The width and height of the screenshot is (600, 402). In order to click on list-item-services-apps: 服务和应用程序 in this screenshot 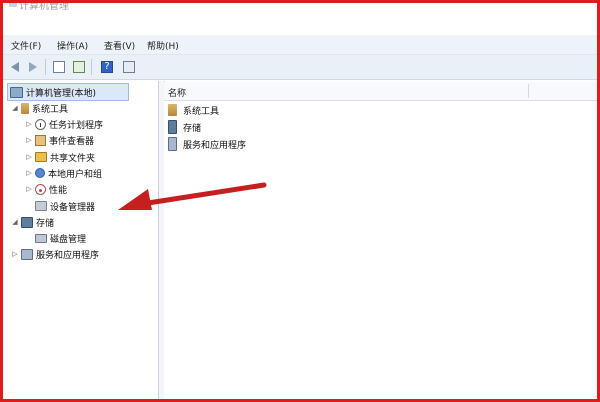, I will do `click(207, 144)`.